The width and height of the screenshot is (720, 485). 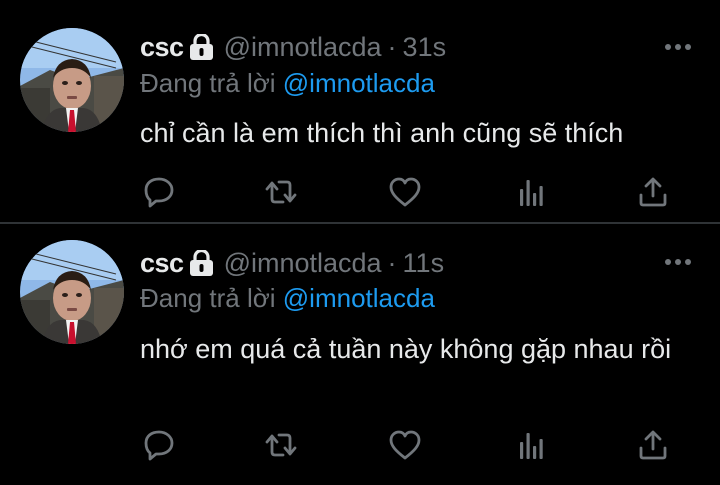 I want to click on user-handle: @imnotlacda, so click(x=303, y=263).